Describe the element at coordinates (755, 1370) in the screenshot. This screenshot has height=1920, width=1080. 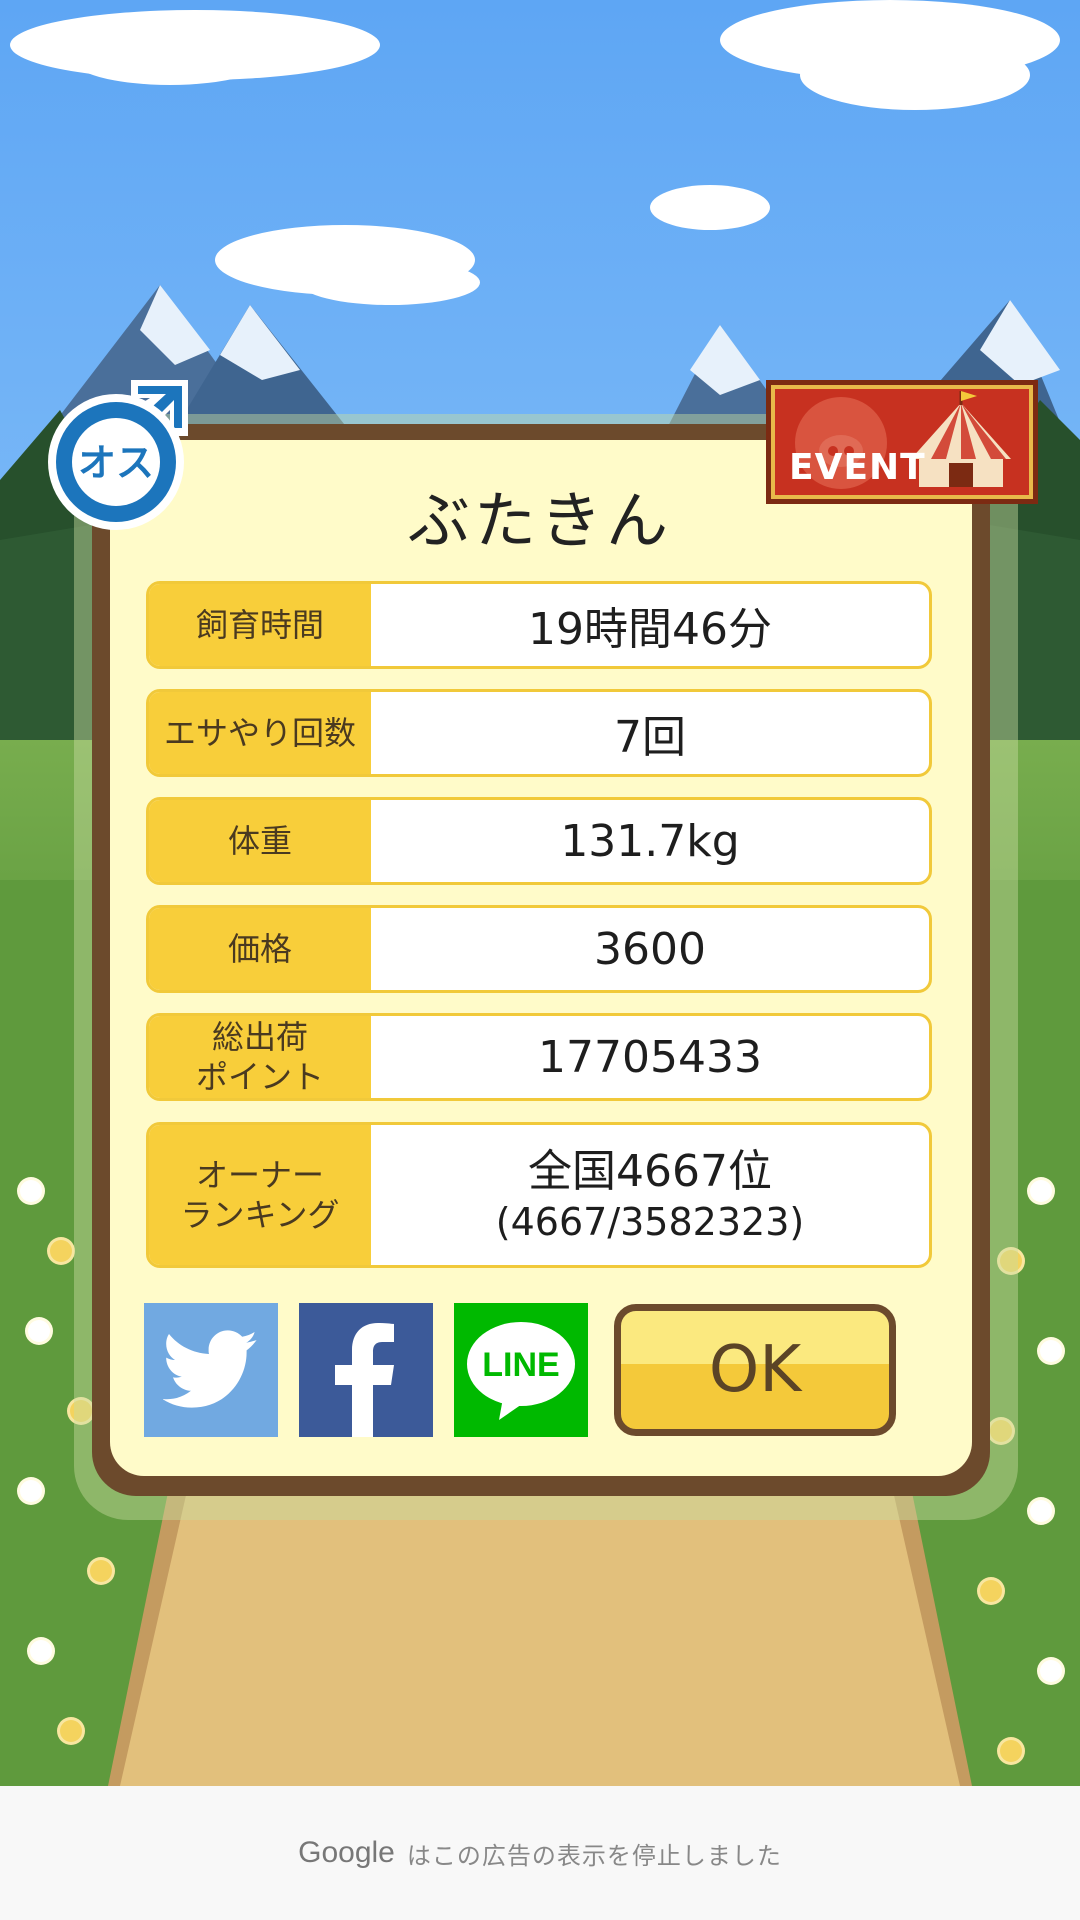
I see `ok-button: OK` at that location.